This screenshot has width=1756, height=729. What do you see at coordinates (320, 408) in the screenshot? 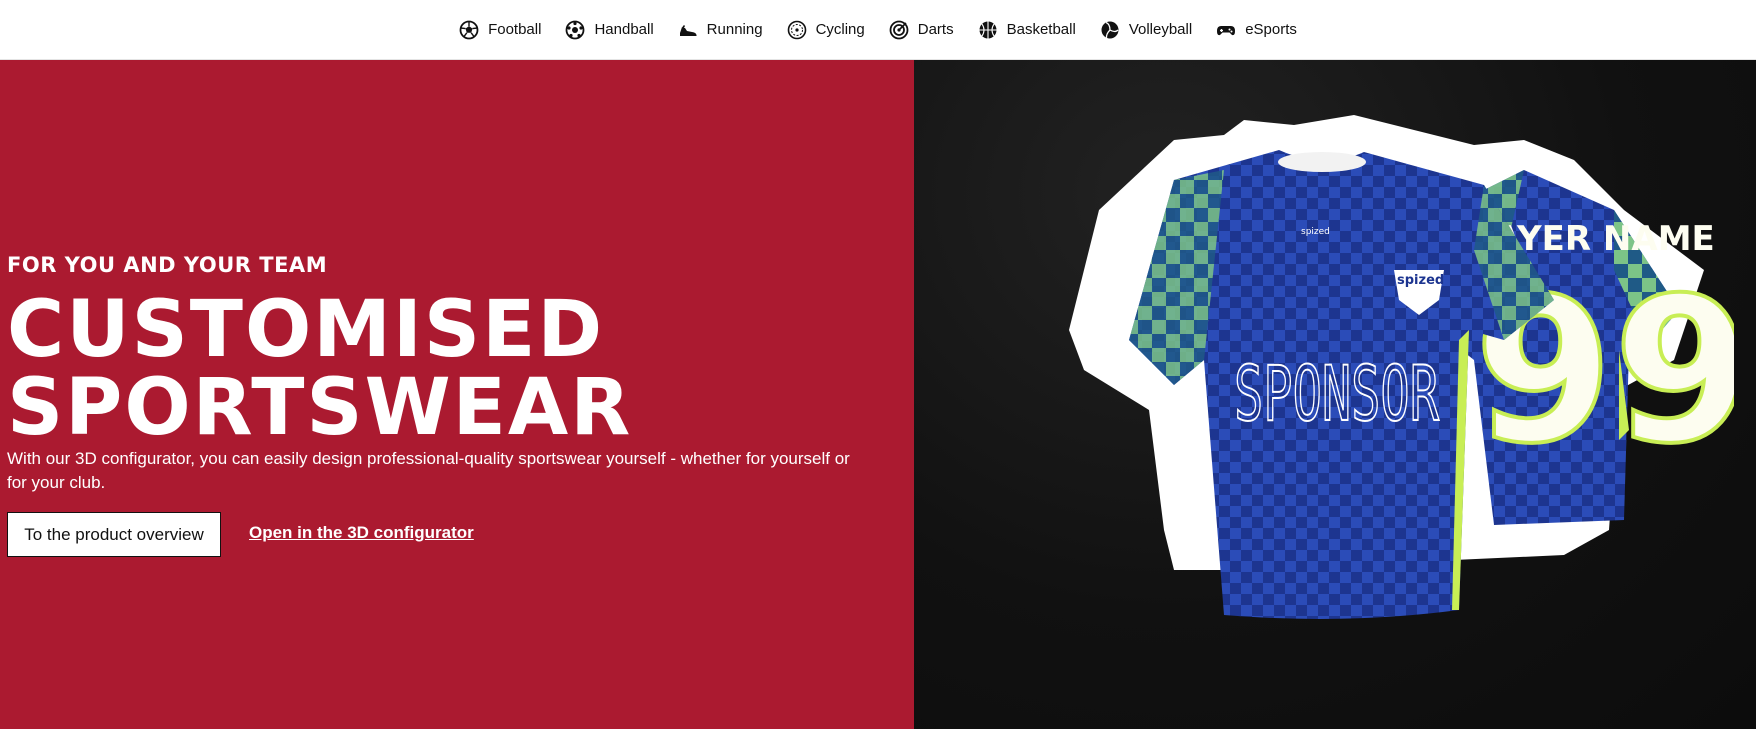
I see `headline-line-2: SPORTSWEAR` at bounding box center [320, 408].